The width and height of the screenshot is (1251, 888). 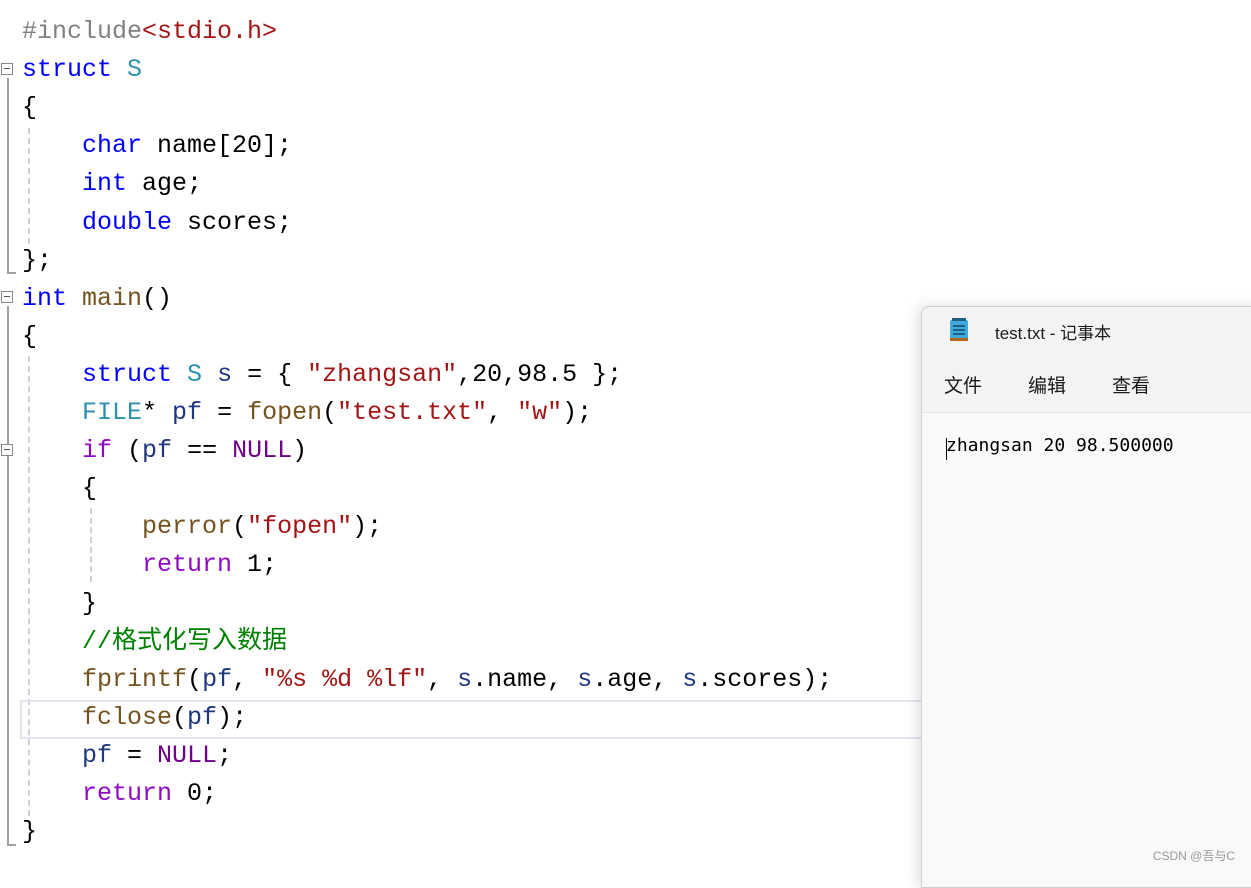 I want to click on code-line: };, so click(x=37, y=261).